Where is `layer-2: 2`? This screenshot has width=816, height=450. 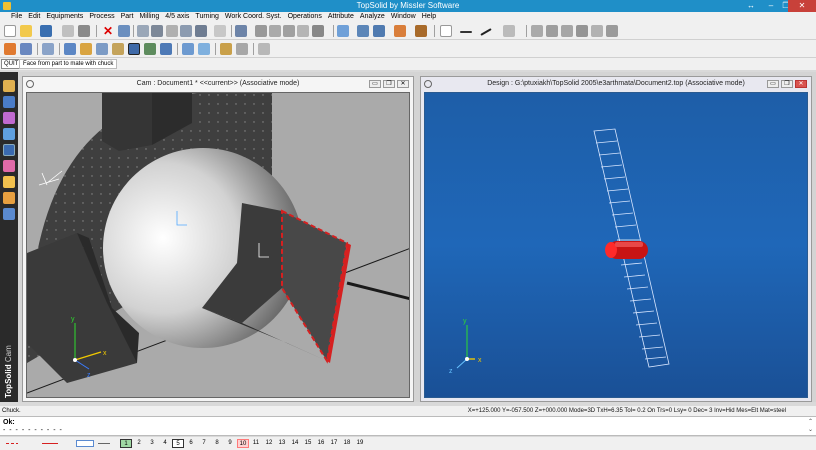
layer-2: 2 is located at coordinates (139, 443).